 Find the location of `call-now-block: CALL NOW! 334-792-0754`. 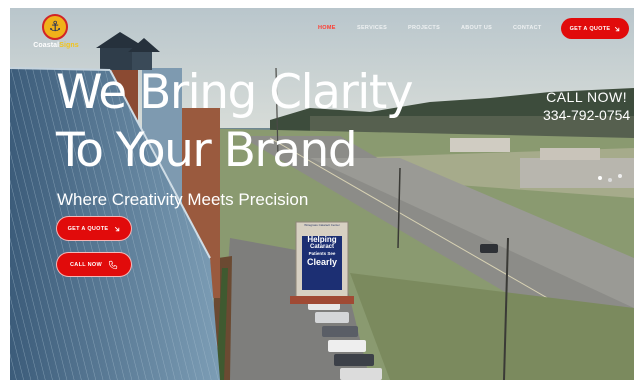

call-now-block: CALL NOW! 334-792-0754 is located at coordinates (586, 106).